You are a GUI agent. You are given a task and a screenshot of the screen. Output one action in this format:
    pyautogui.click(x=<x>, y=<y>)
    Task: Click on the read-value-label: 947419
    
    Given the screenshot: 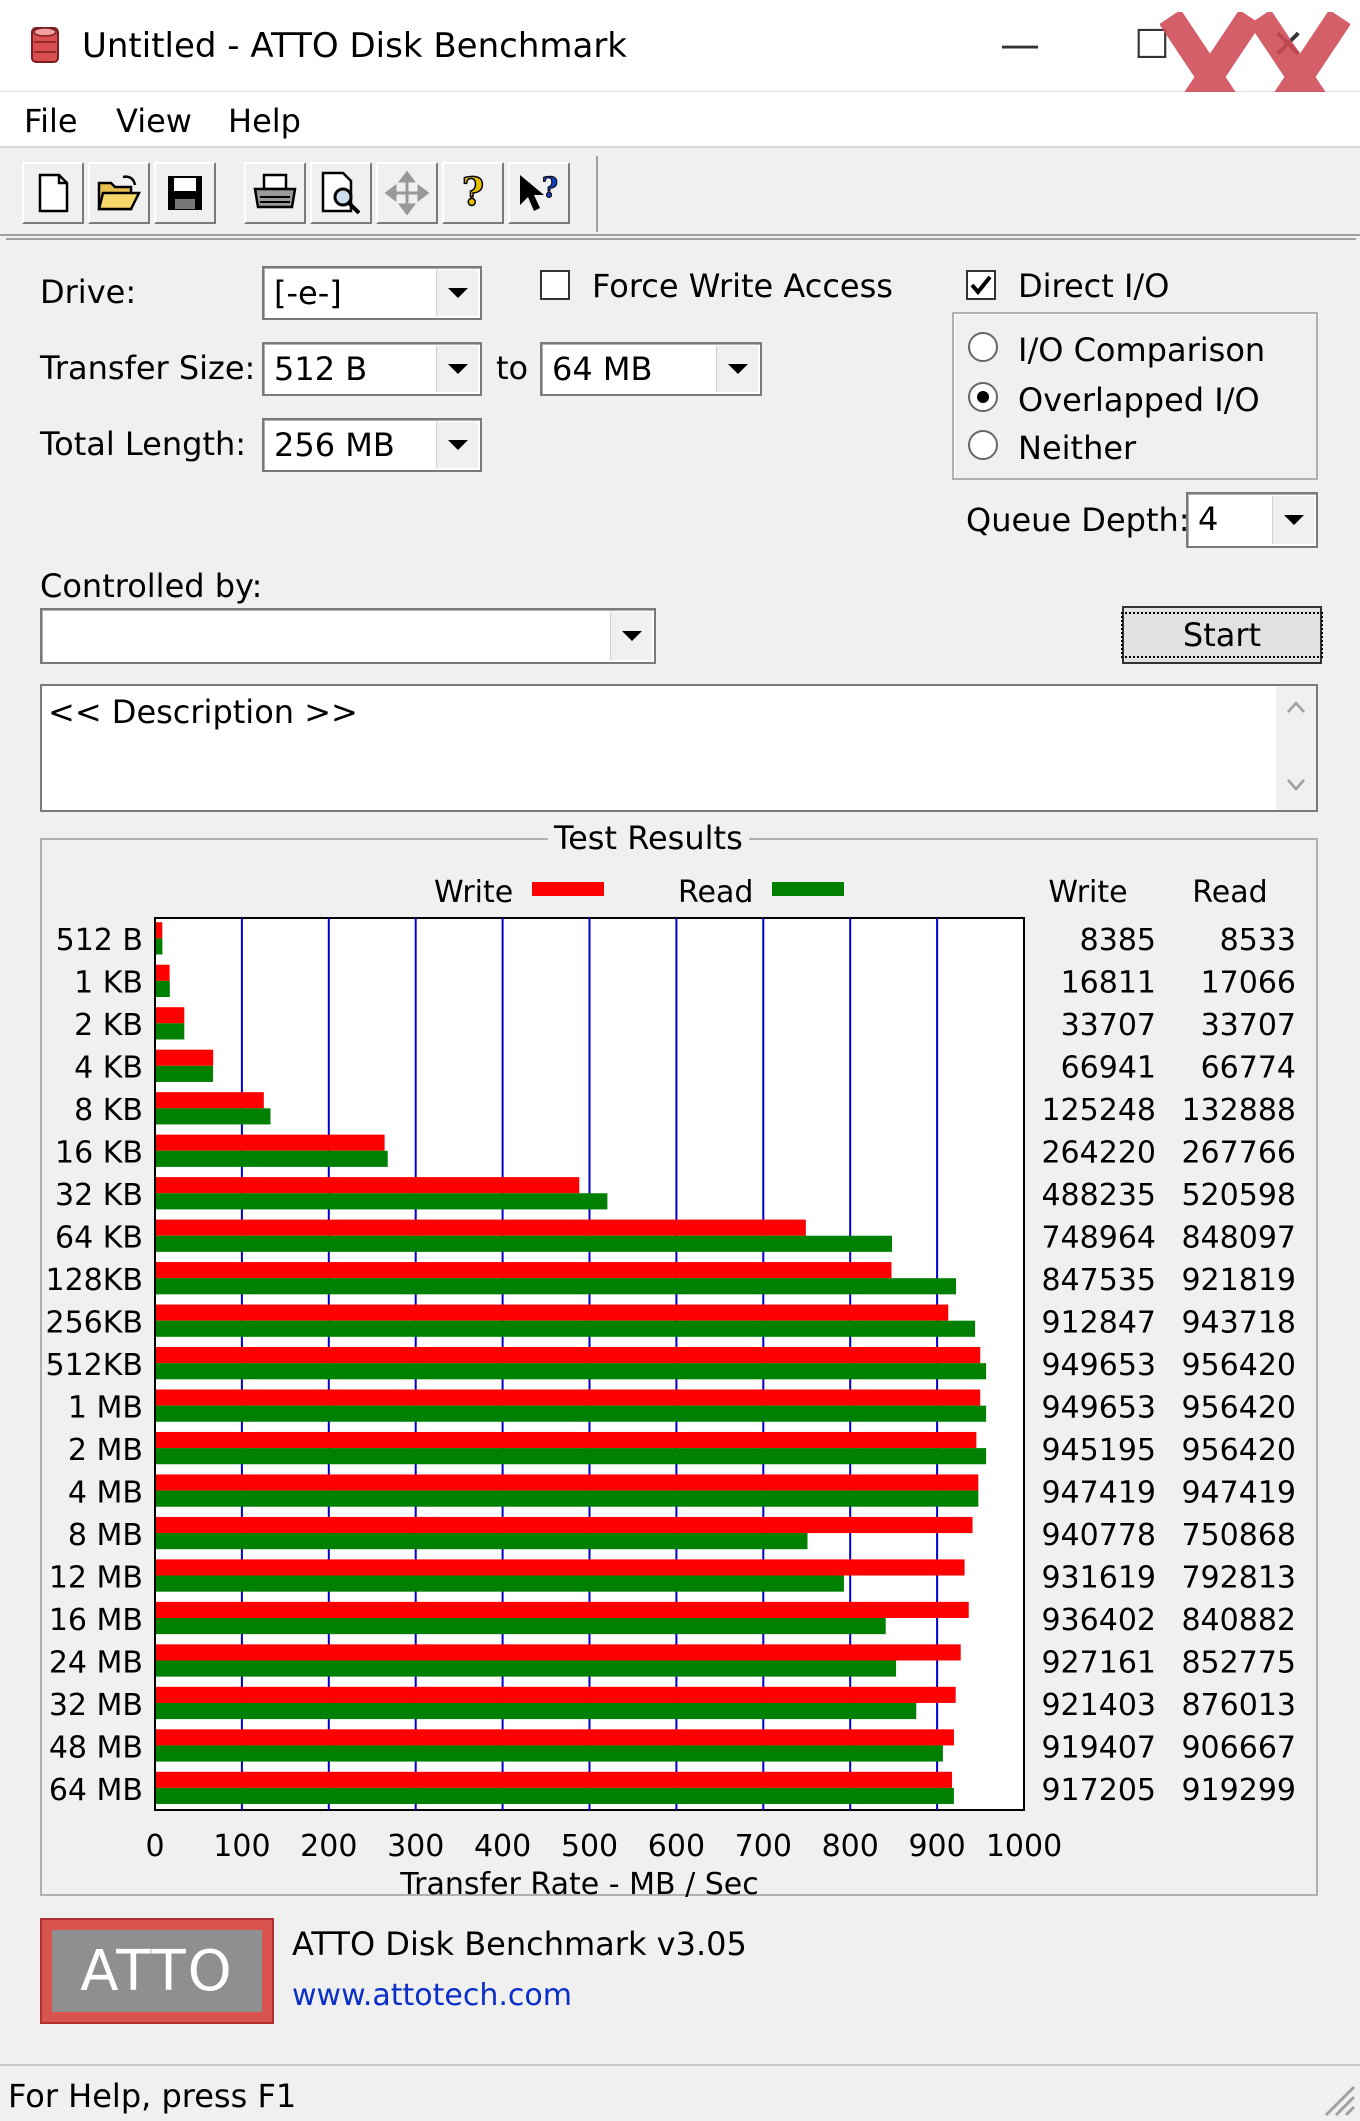 What is the action you would take?
    pyautogui.click(x=1238, y=1492)
    